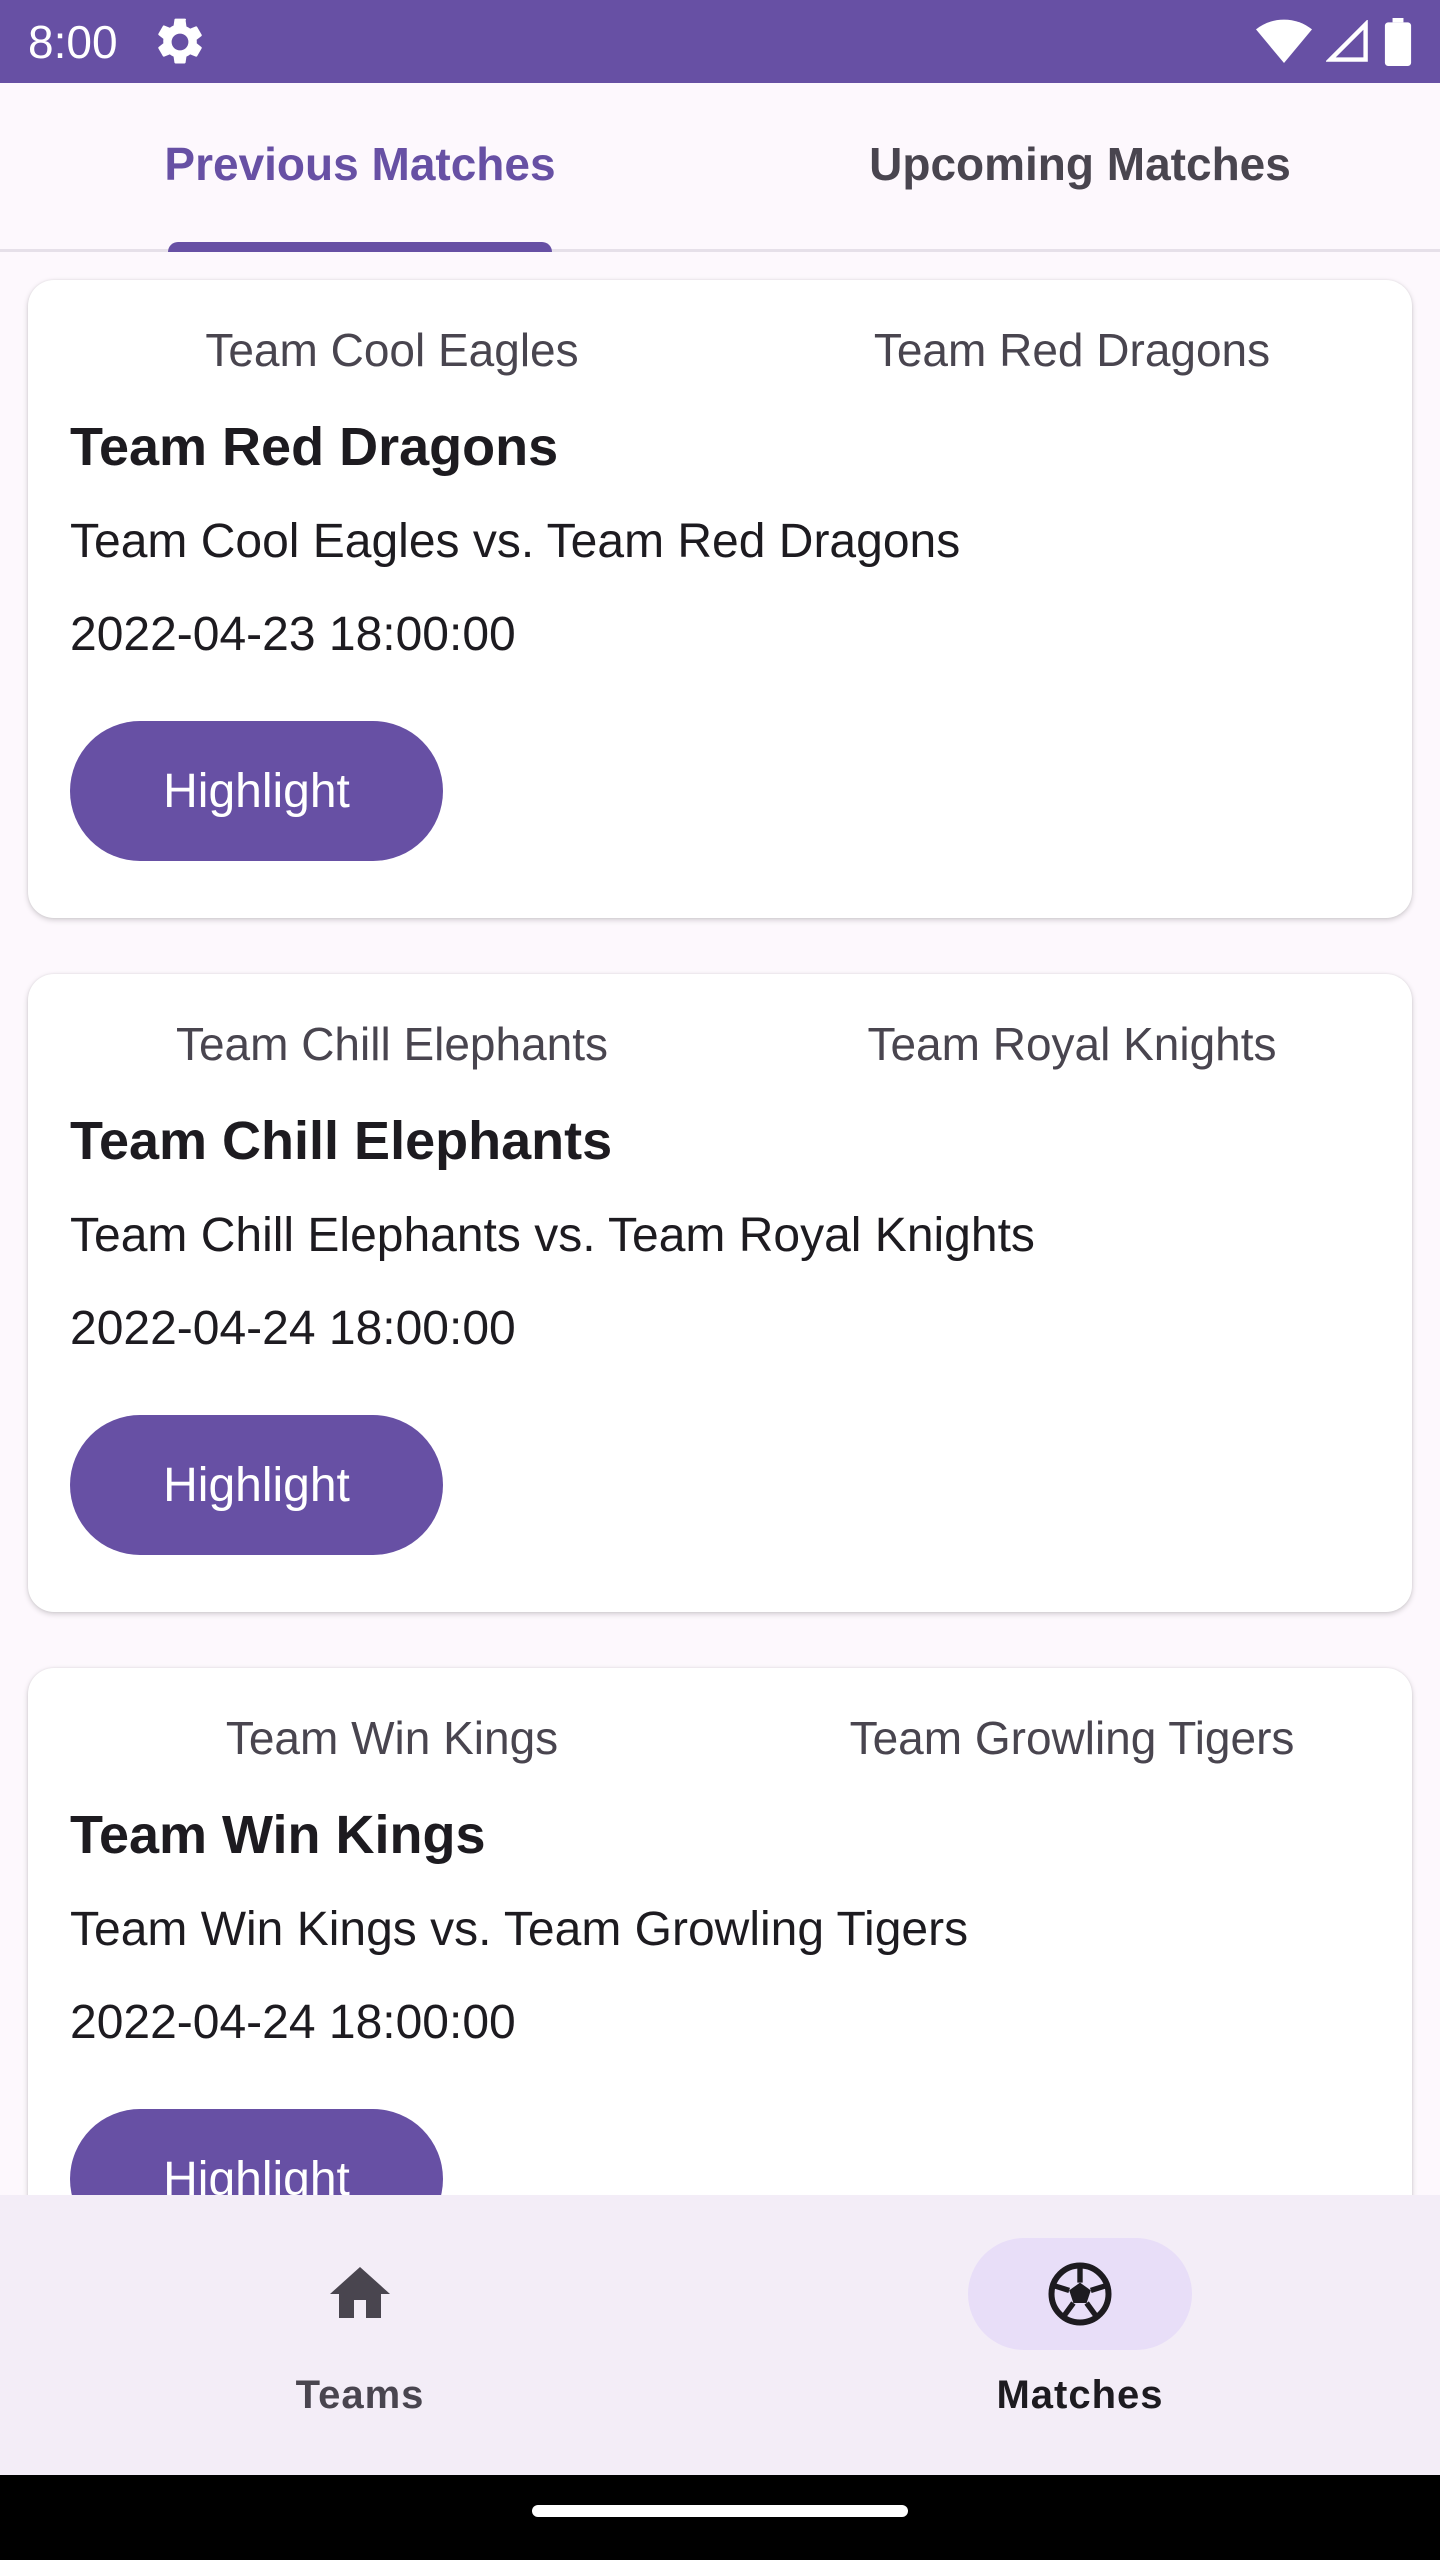 This screenshot has height=2560, width=1440. I want to click on home-team: Team Chill Elephants, so click(392, 1044).